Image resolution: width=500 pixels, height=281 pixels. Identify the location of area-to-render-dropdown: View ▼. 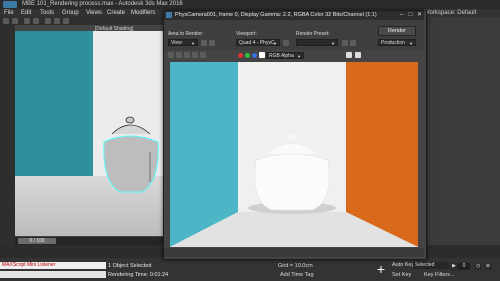
(183, 42).